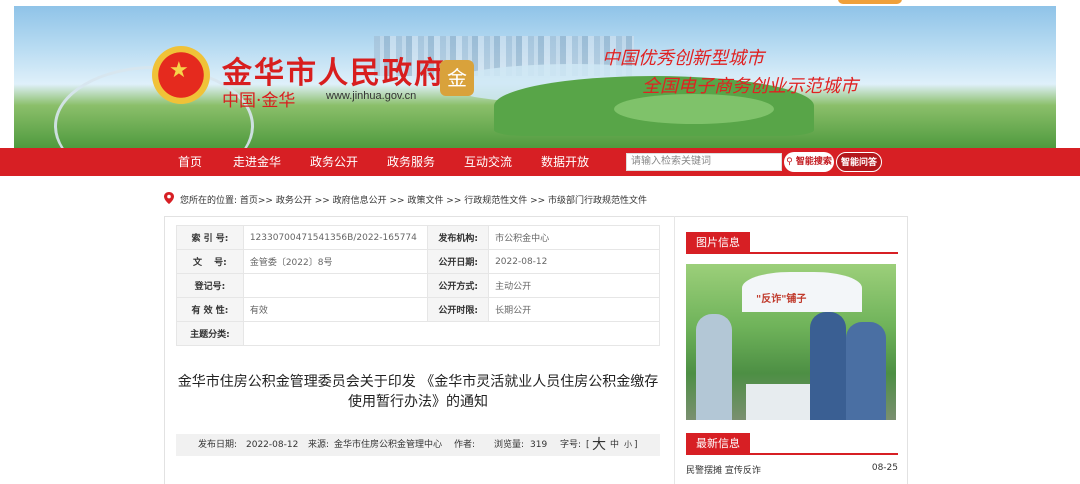 The width and height of the screenshot is (1080, 484). What do you see at coordinates (571, 445) in the screenshot?
I see `font-size-label: 字号:` at bounding box center [571, 445].